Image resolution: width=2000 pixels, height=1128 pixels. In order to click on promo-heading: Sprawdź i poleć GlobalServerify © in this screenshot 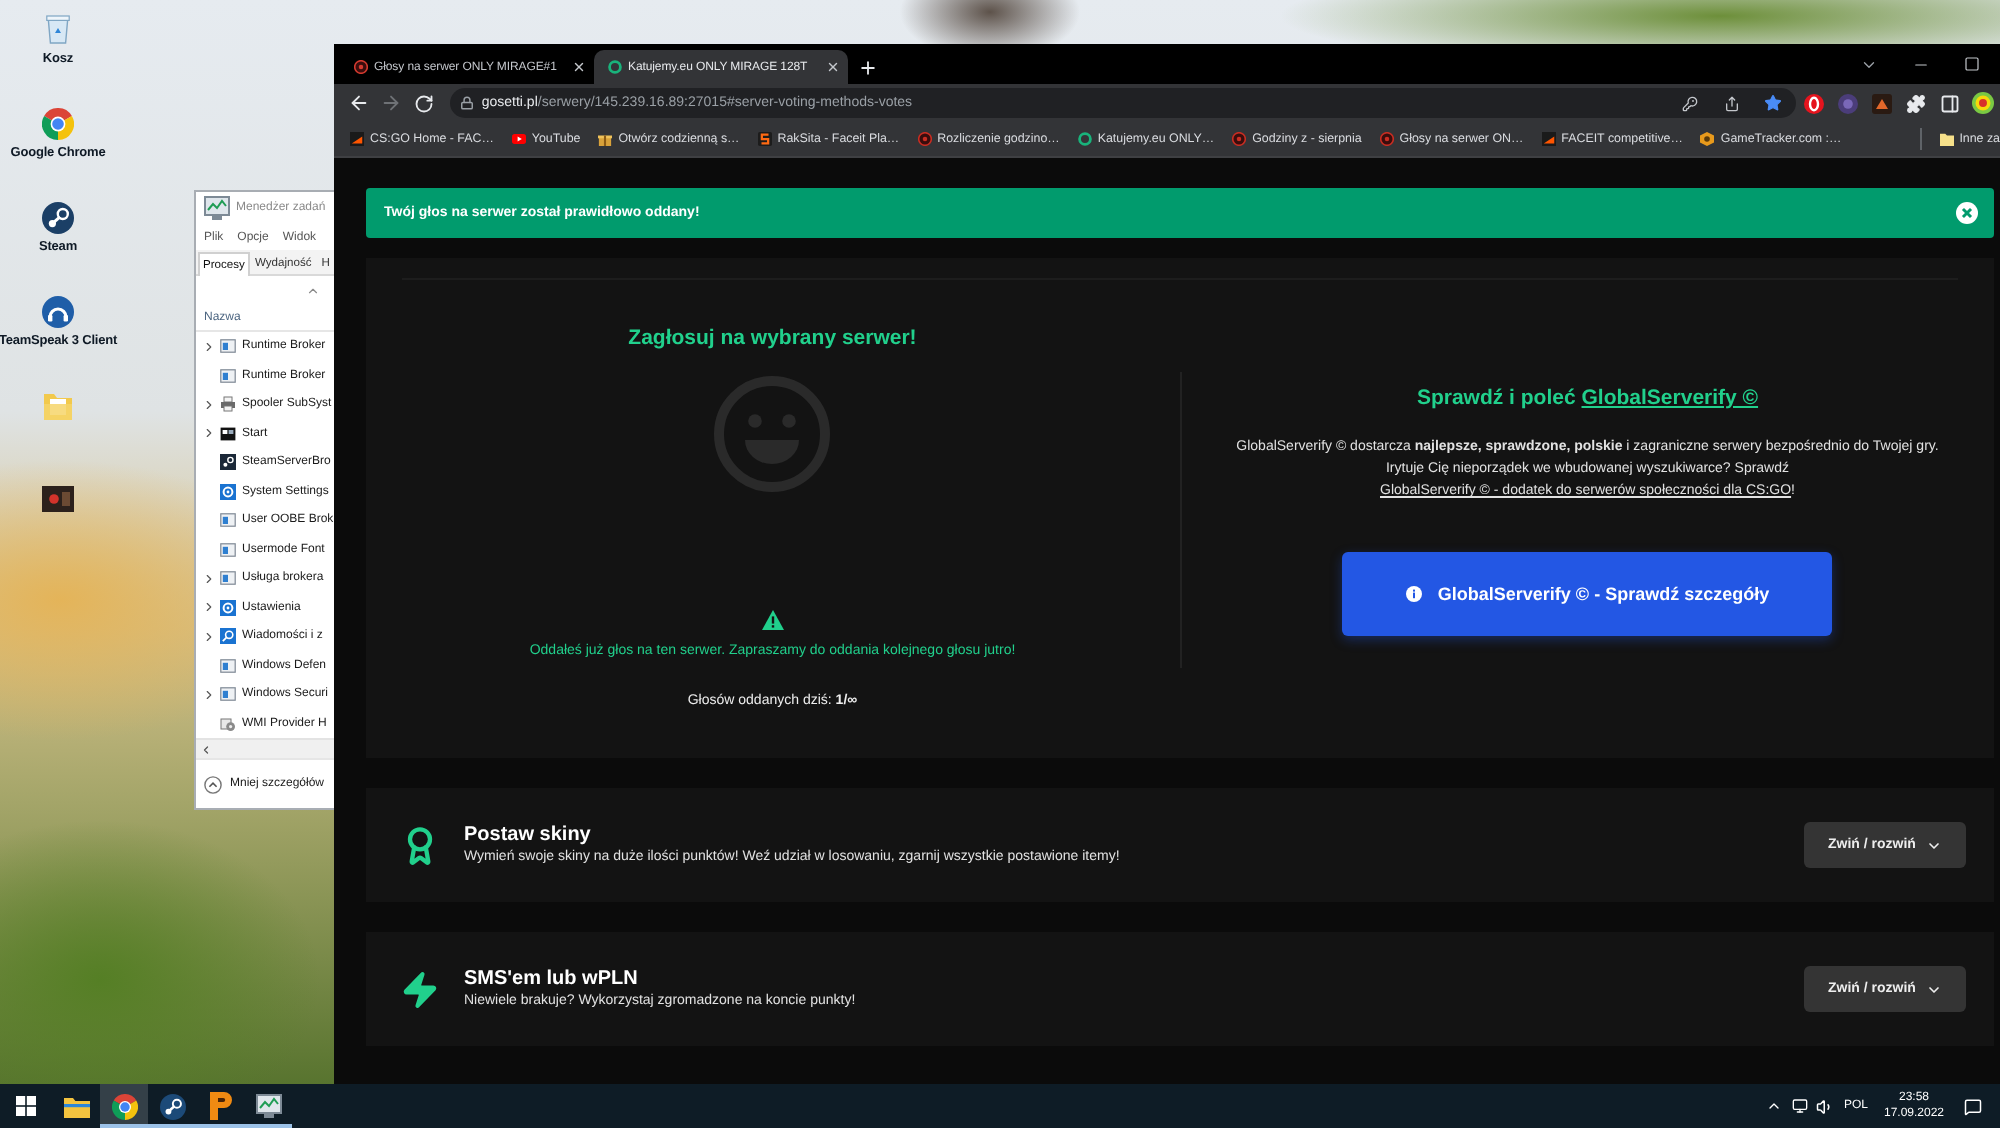, I will do `click(1587, 399)`.